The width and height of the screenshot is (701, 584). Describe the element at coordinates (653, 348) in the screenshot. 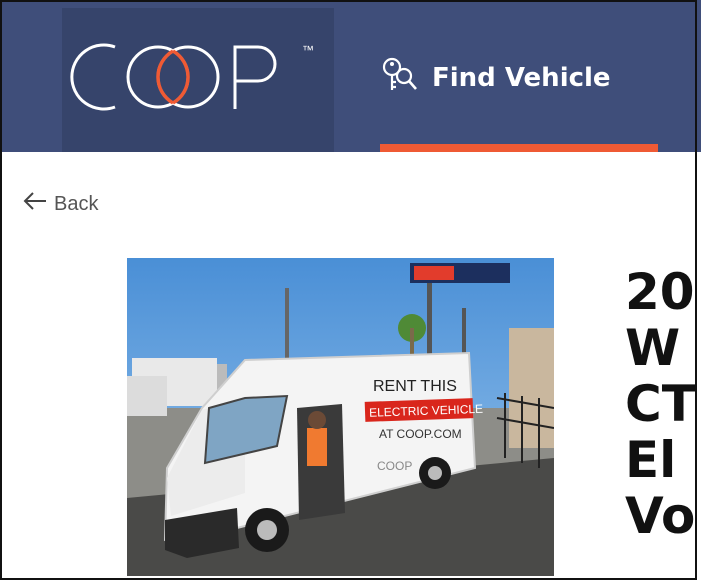

I see `title-line-2: W` at that location.